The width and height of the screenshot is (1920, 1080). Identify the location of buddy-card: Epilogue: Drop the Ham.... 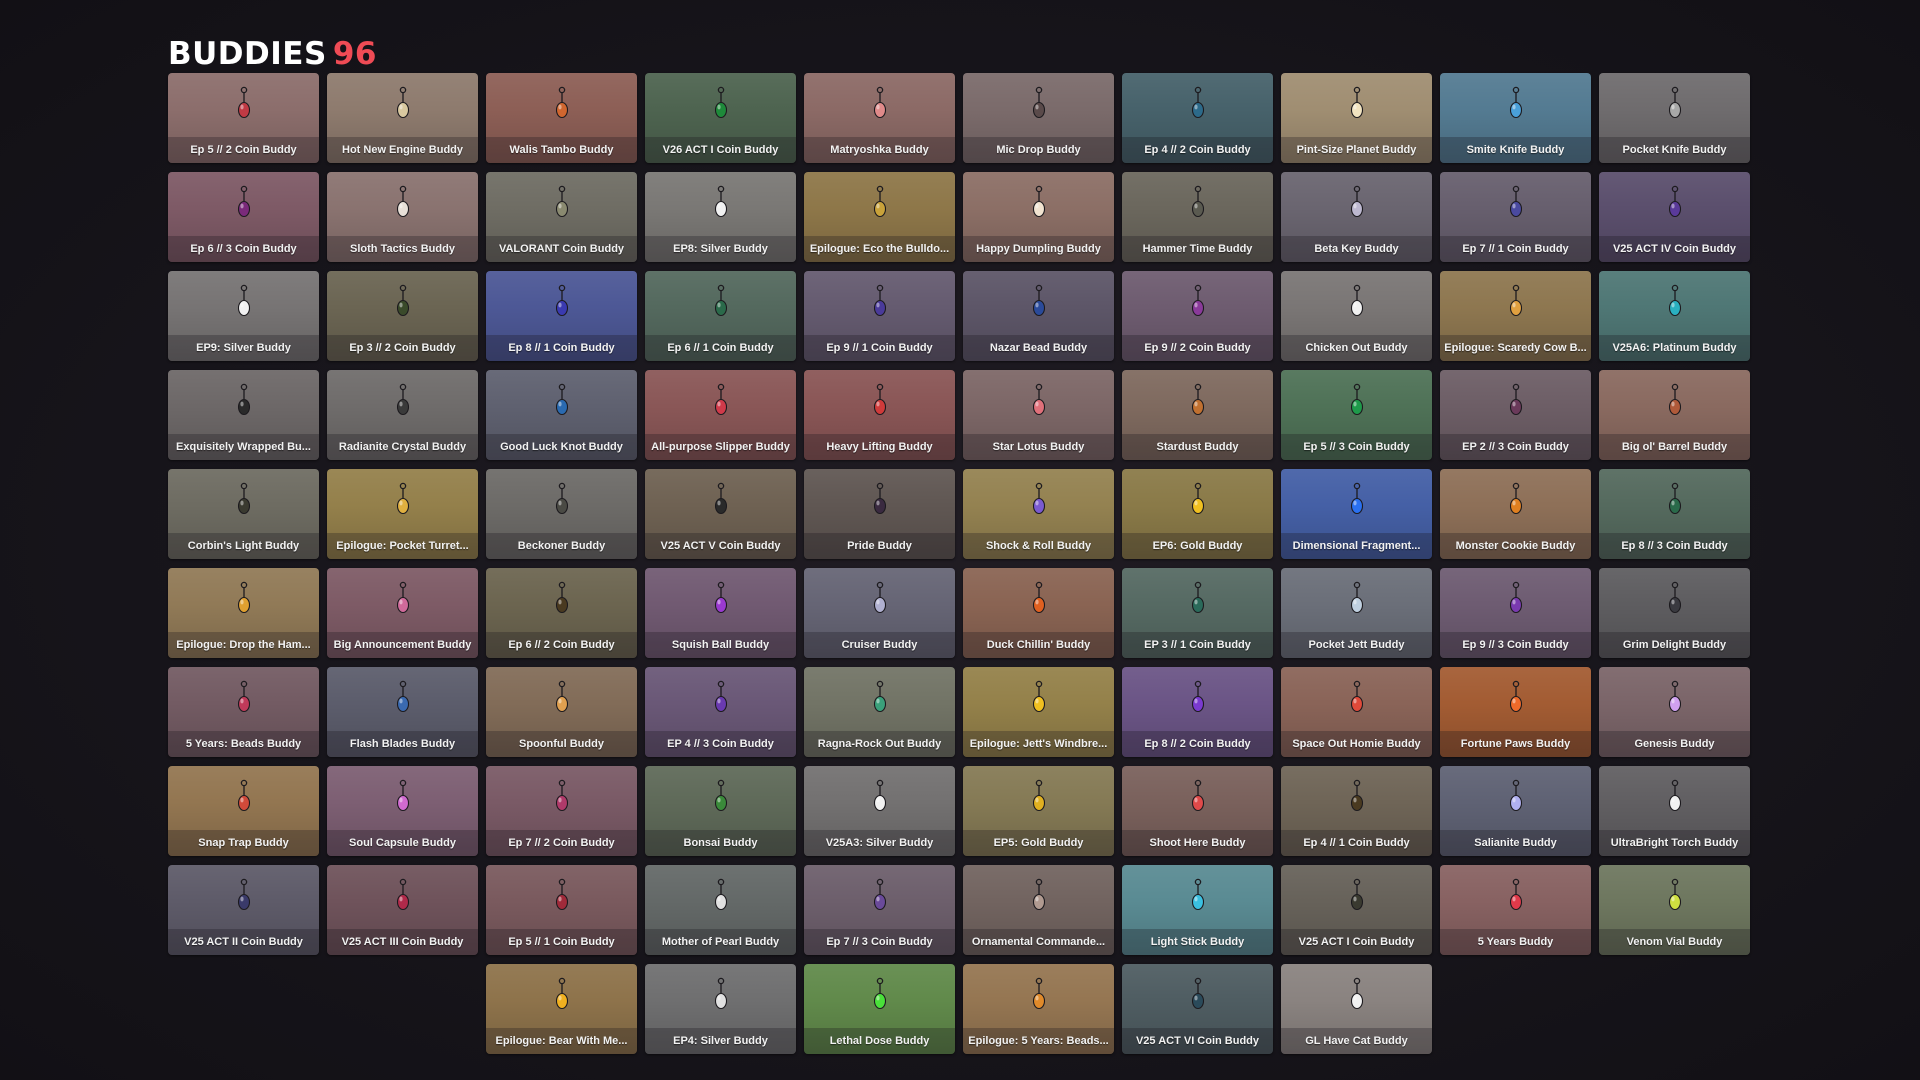
(243, 613).